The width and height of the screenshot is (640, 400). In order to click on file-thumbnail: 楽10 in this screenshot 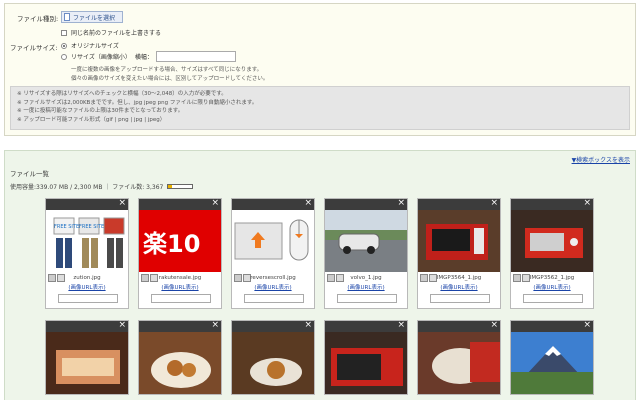, I will do `click(180, 241)`.